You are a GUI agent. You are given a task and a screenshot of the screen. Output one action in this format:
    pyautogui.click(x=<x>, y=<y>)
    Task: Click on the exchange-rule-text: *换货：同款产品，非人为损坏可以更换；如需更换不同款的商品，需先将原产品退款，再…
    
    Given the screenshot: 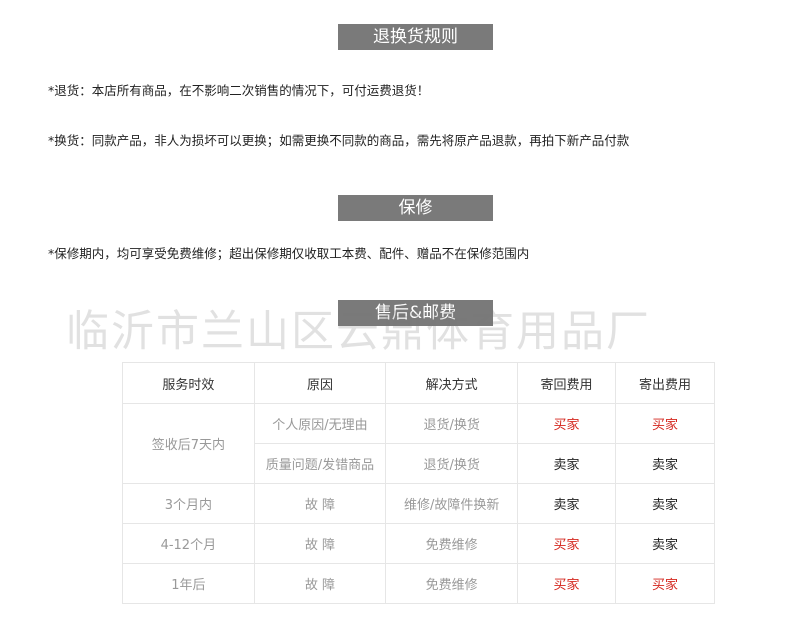 What is the action you would take?
    pyautogui.click(x=339, y=140)
    